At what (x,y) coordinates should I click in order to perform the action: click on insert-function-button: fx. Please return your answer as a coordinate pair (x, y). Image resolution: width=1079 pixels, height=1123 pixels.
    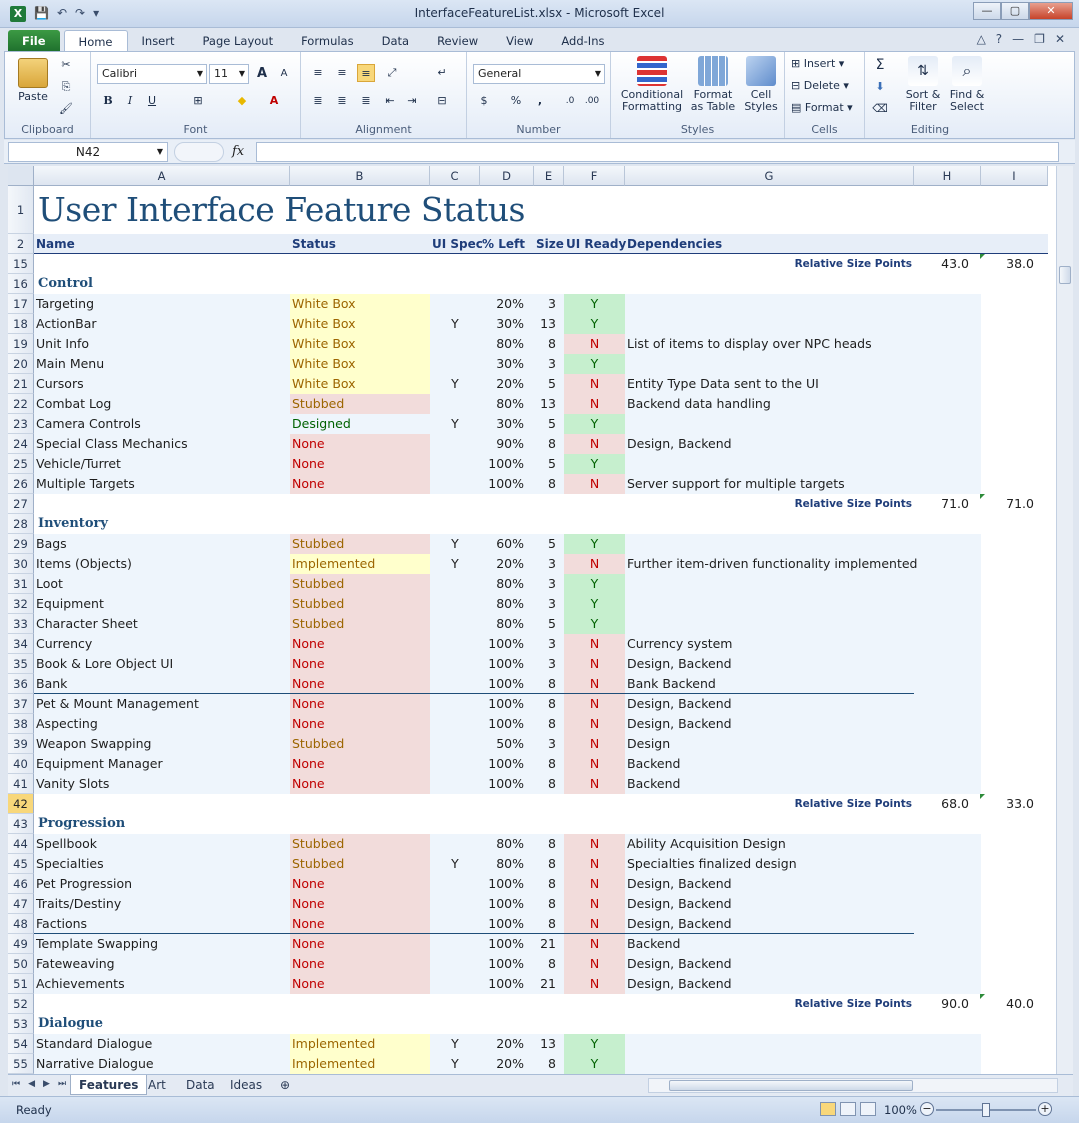
    Looking at the image, I should click on (238, 151).